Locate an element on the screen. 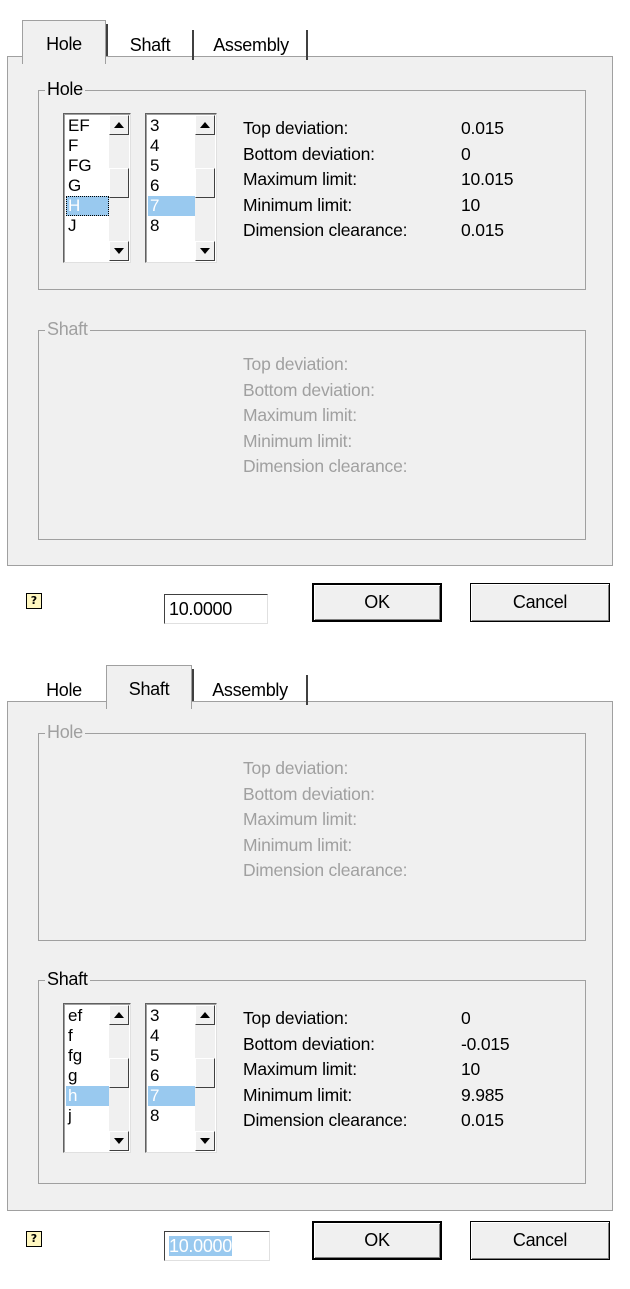 This screenshot has height=1289, width=630. tab-label: Assembly is located at coordinates (251, 45).